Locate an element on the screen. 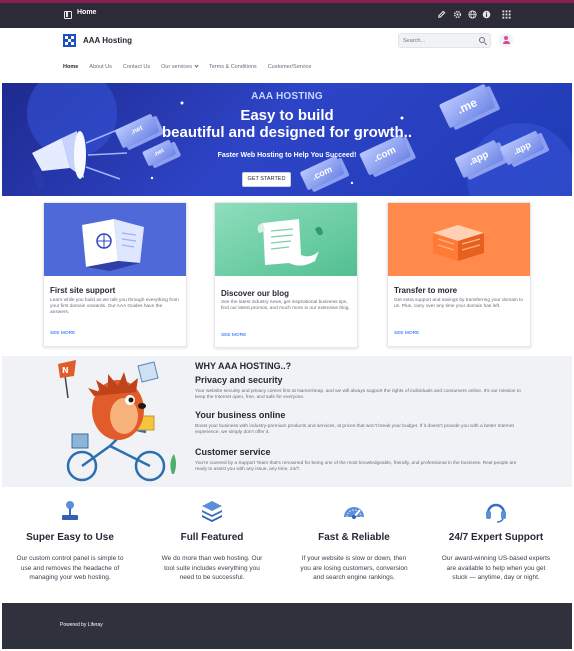 Image resolution: width=574 pixels, height=651 pixels. feature-title: Full Featured is located at coordinates (212, 537).